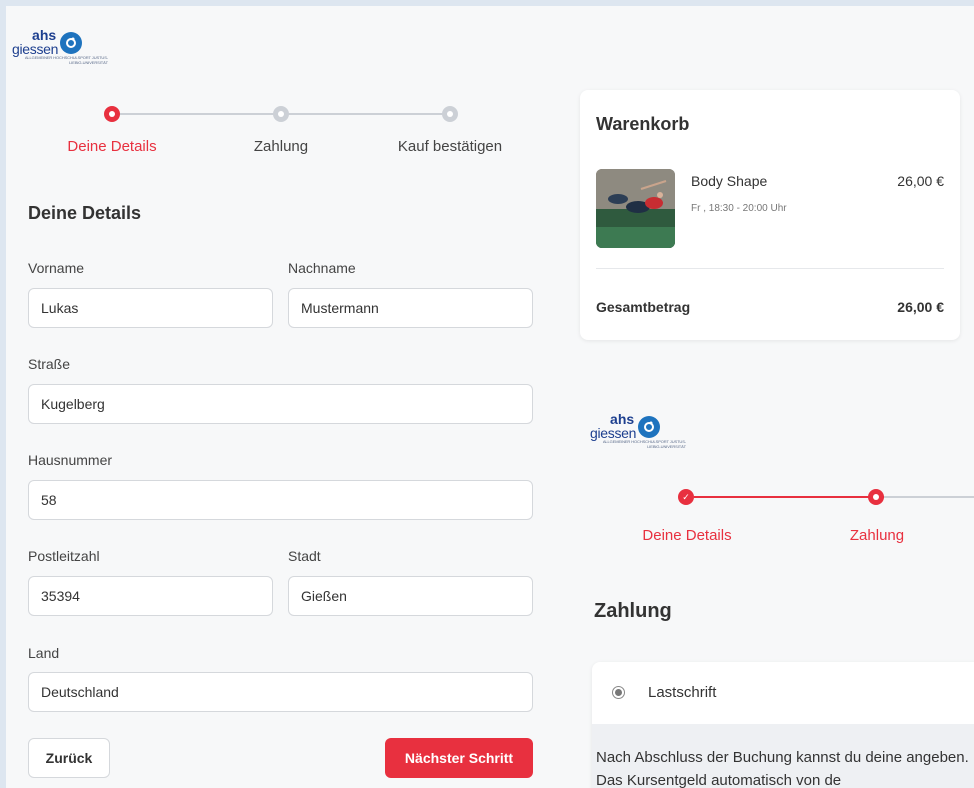 The height and width of the screenshot is (788, 974). What do you see at coordinates (770, 268) in the screenshot?
I see `cart-divider` at bounding box center [770, 268].